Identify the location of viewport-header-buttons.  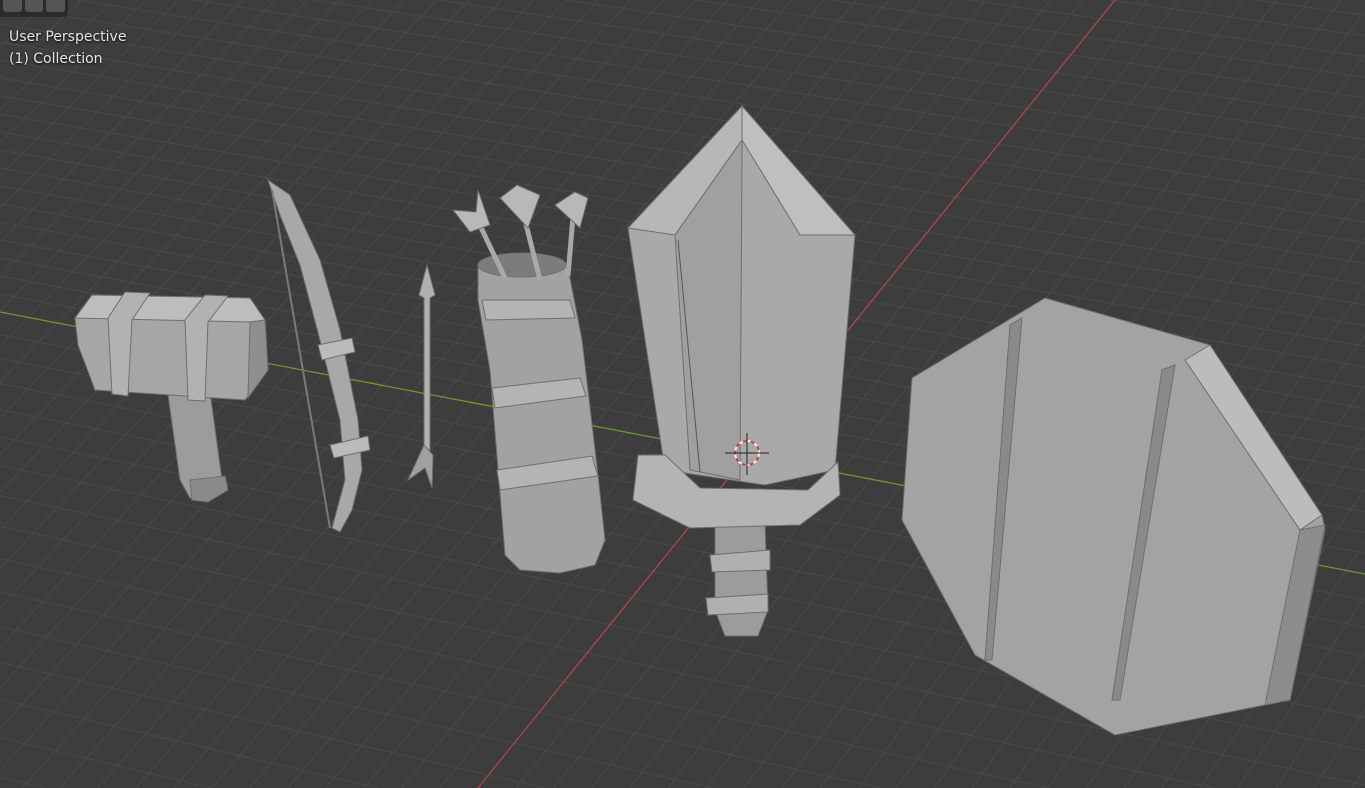
(34, 8).